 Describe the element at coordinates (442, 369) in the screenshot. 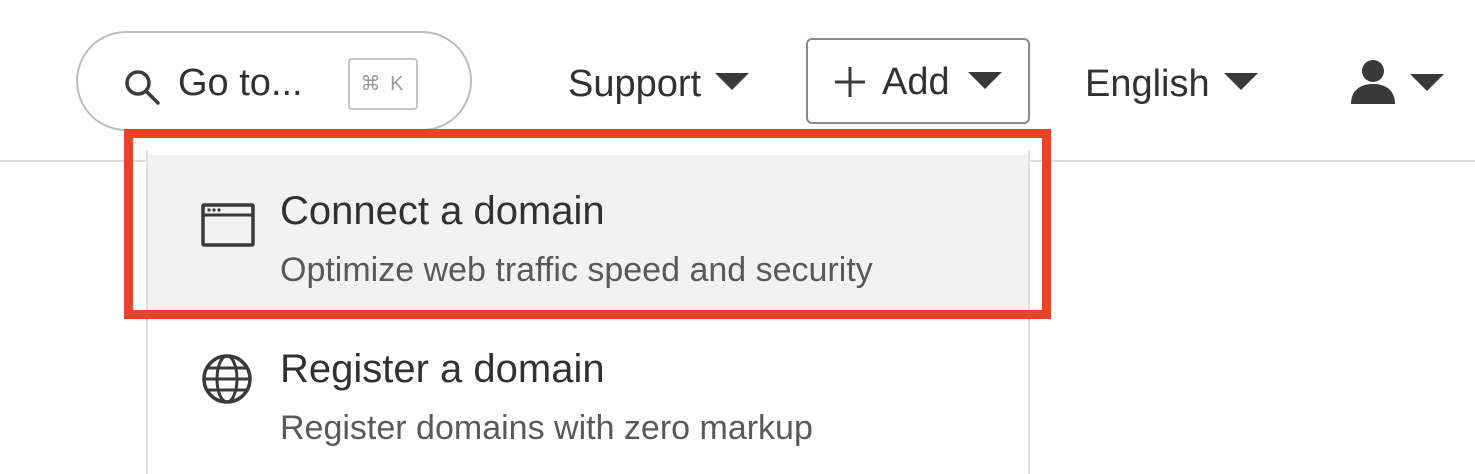

I see `menu-item-title: Register a domain` at that location.